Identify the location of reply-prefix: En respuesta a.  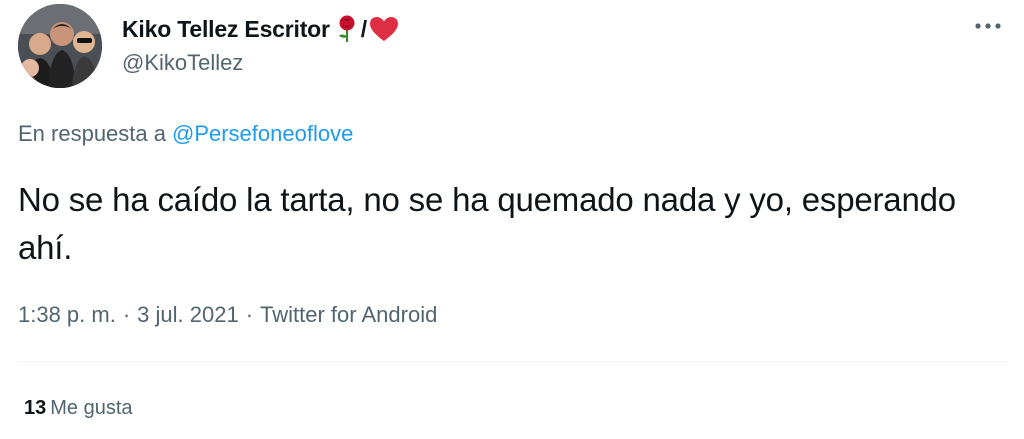
(92, 133).